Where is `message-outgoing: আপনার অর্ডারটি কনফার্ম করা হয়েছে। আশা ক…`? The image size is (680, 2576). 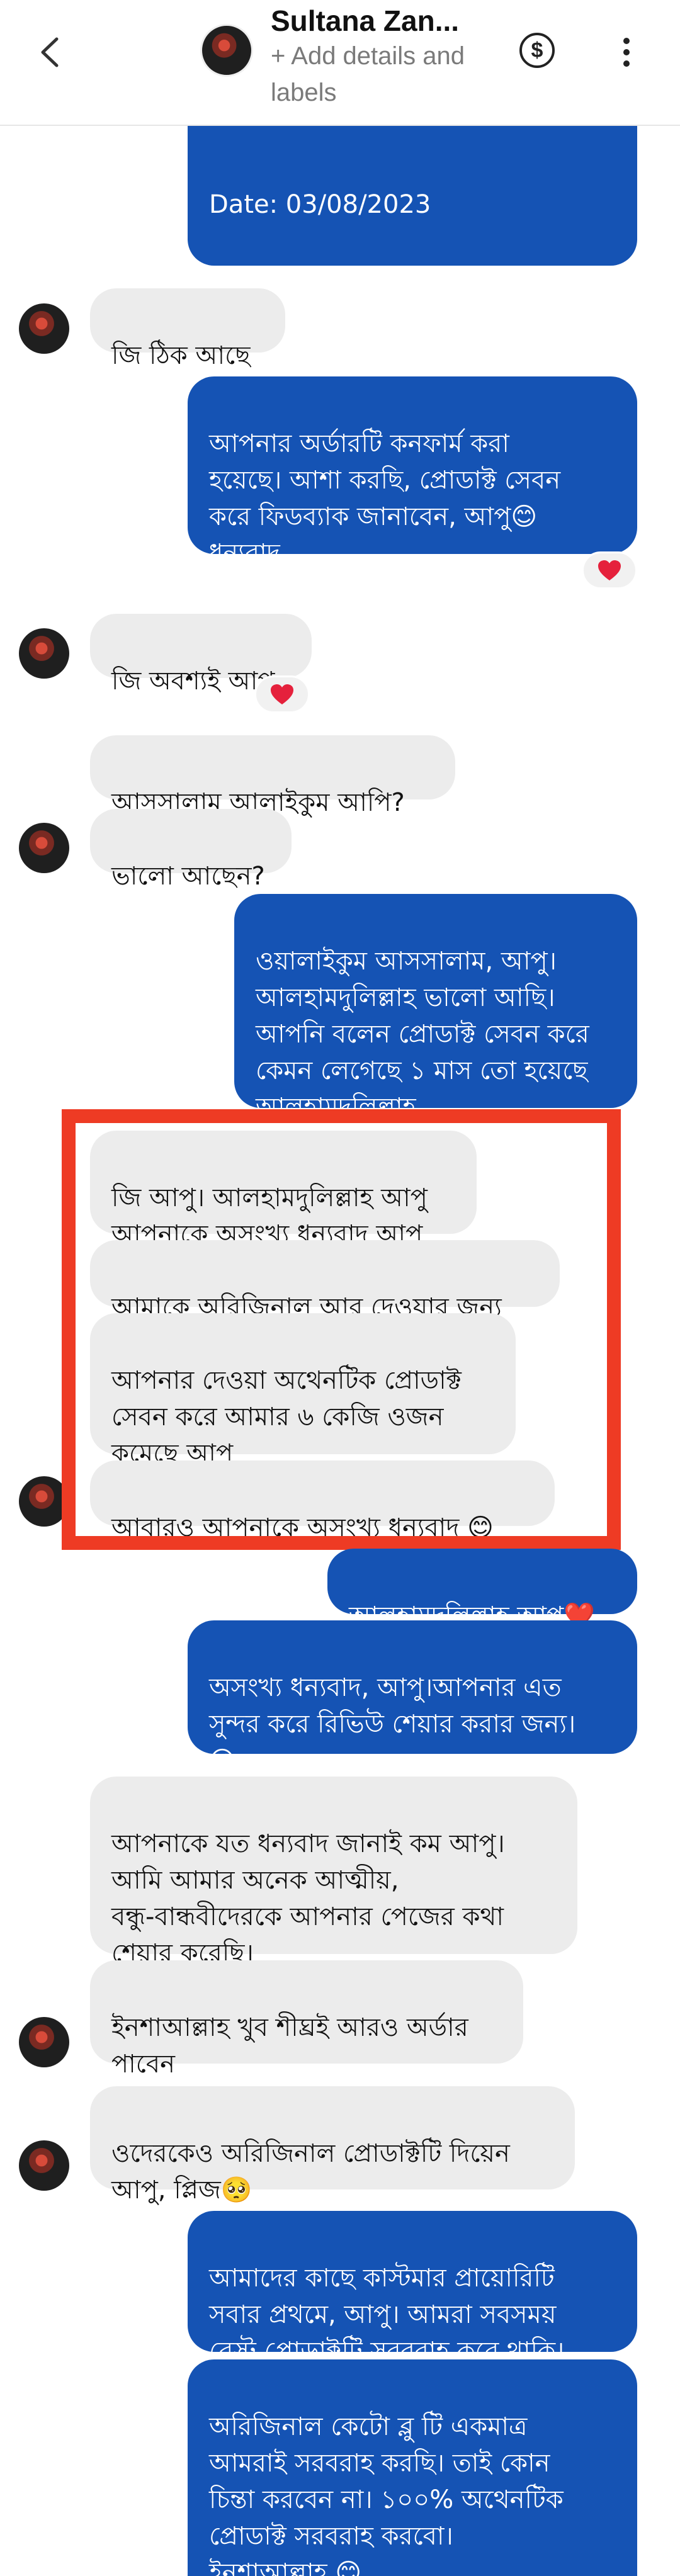
message-outgoing: আপনার অর্ডারটি কনফার্ম করা হয়েছে। আশা ক… is located at coordinates (412, 472).